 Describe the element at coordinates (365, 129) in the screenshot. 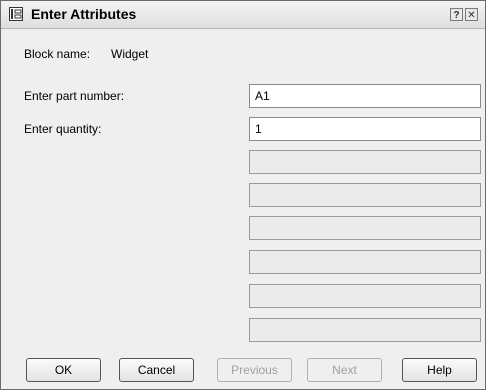

I see `quantity-input` at that location.